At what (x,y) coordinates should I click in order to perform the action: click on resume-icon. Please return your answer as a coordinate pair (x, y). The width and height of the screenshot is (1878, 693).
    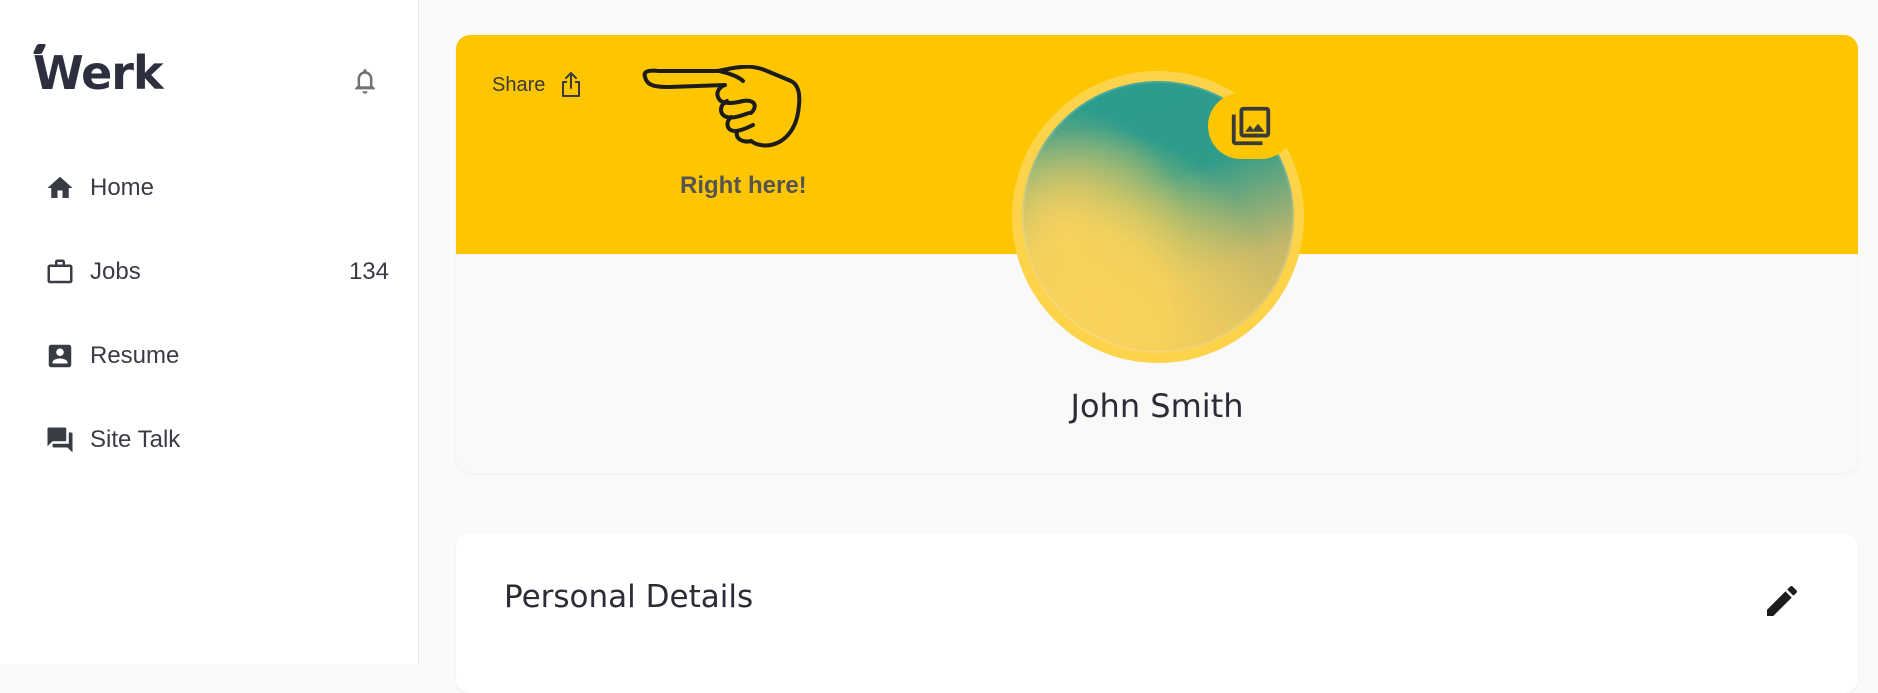
    Looking at the image, I should click on (60, 356).